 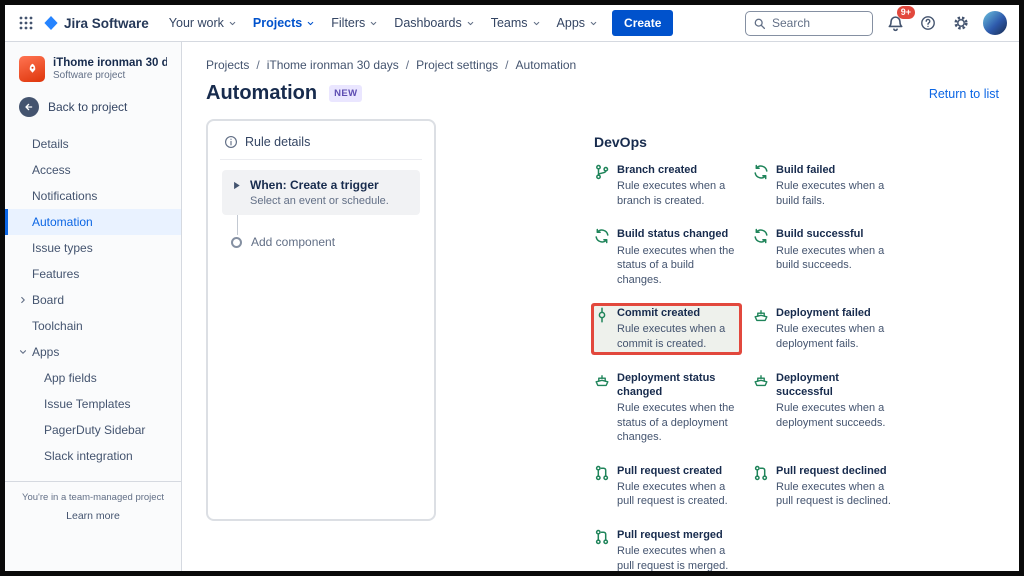 I want to click on branch-icon, so click(x=602, y=172).